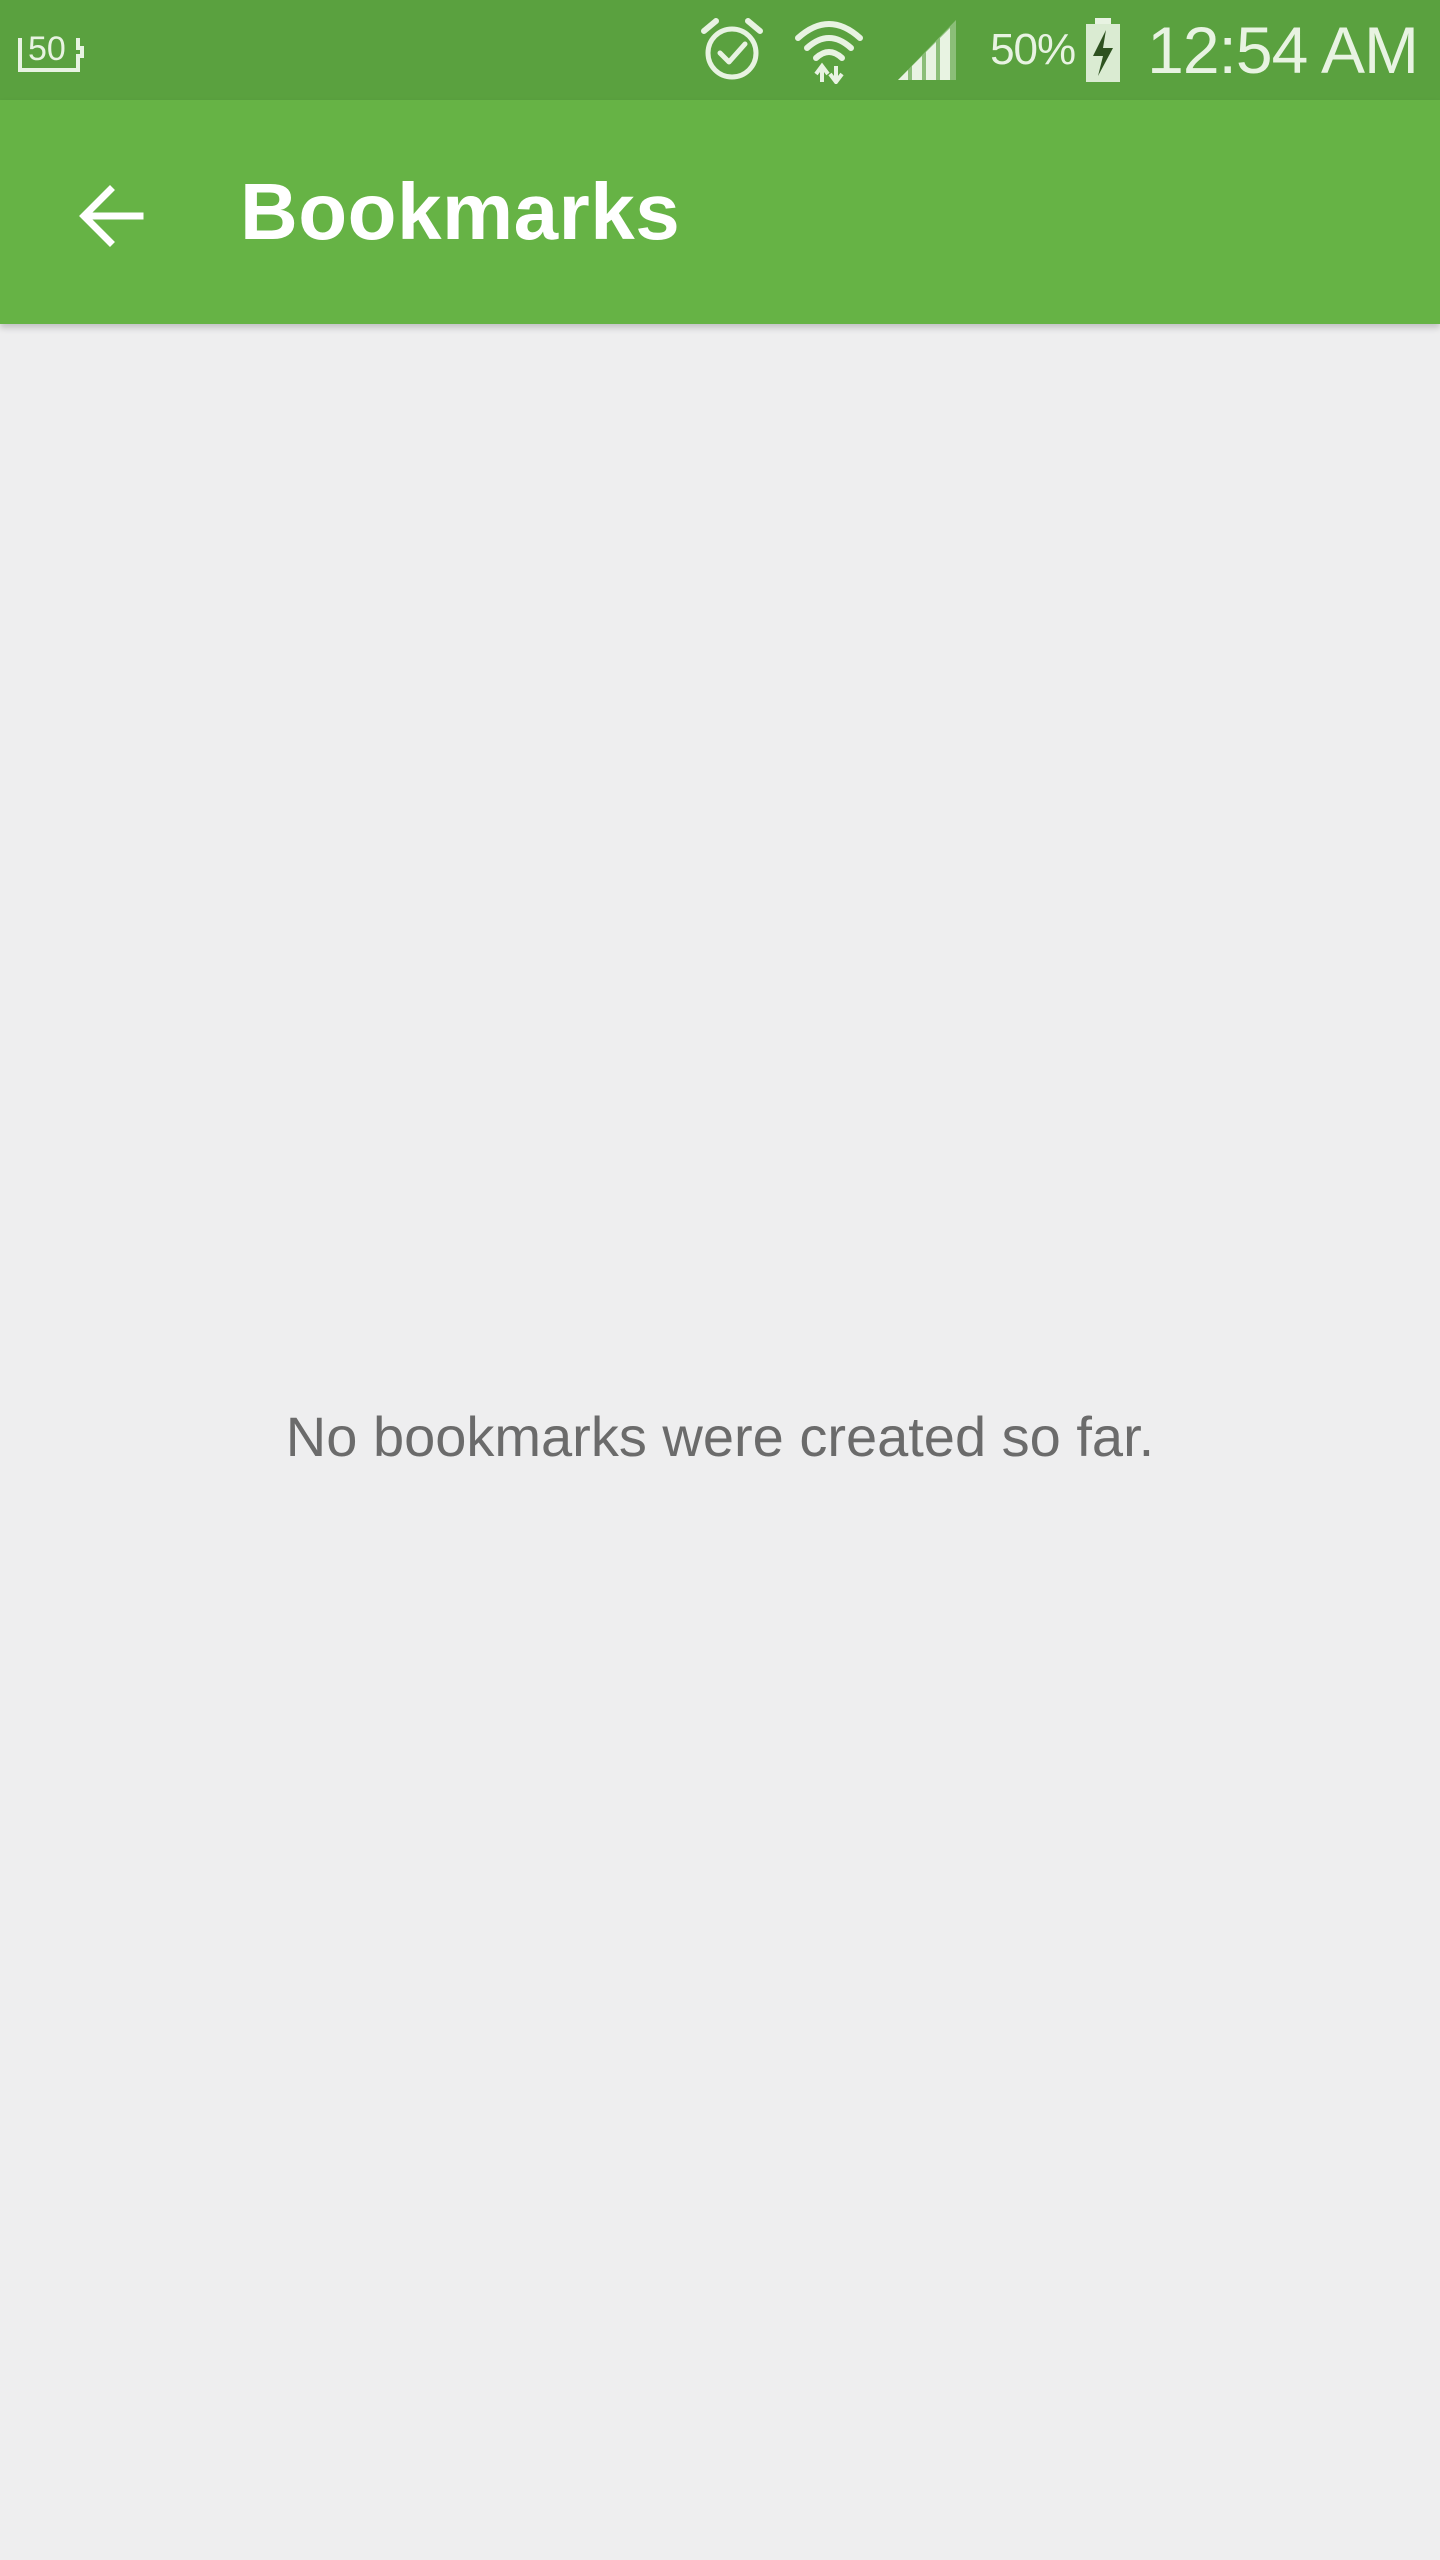 This screenshot has width=1440, height=2560. What do you see at coordinates (720, 212) in the screenshot?
I see `app-bar: Bookmarks` at bounding box center [720, 212].